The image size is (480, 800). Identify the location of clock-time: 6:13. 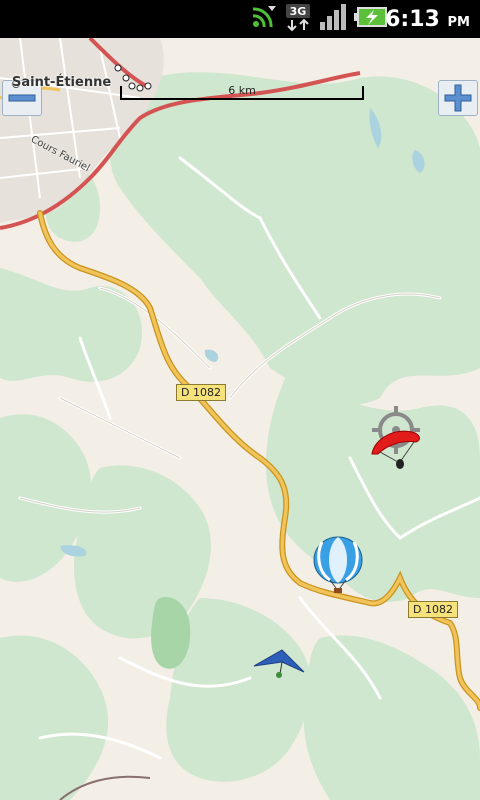
(412, 19).